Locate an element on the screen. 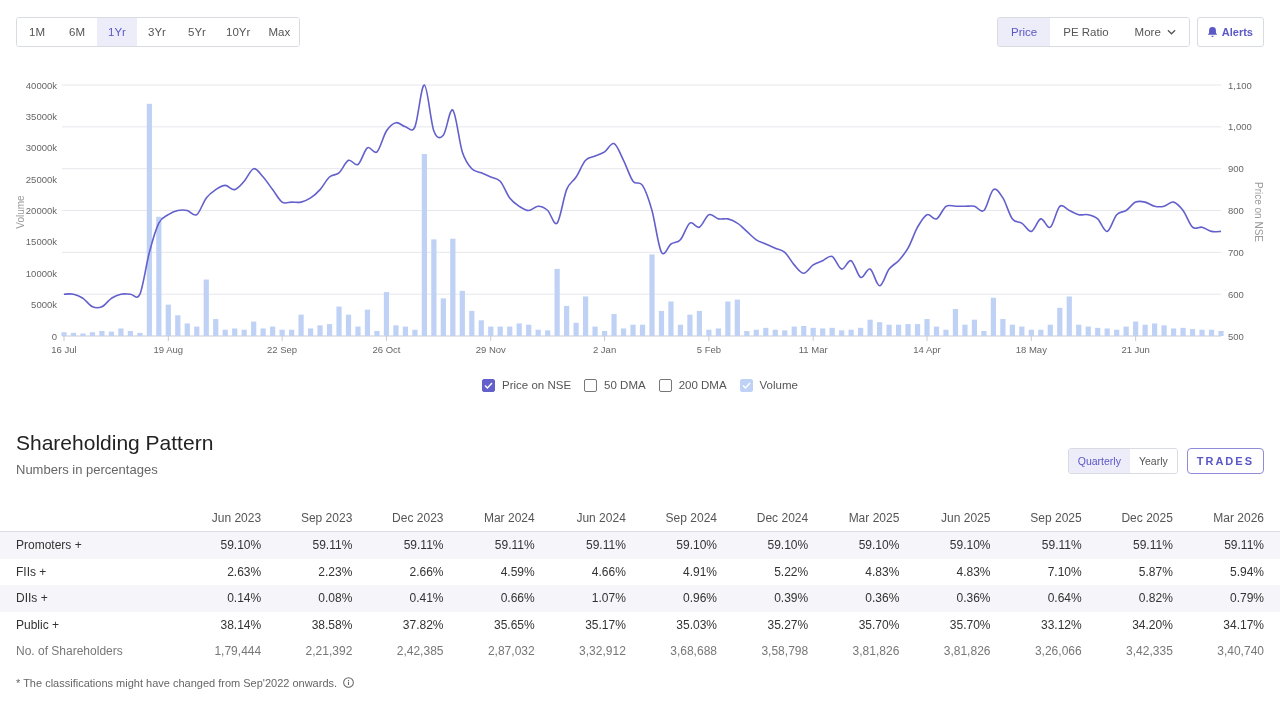 This screenshot has width=1280, height=720. legend-toggle: 50 DMA is located at coordinates (615, 385).